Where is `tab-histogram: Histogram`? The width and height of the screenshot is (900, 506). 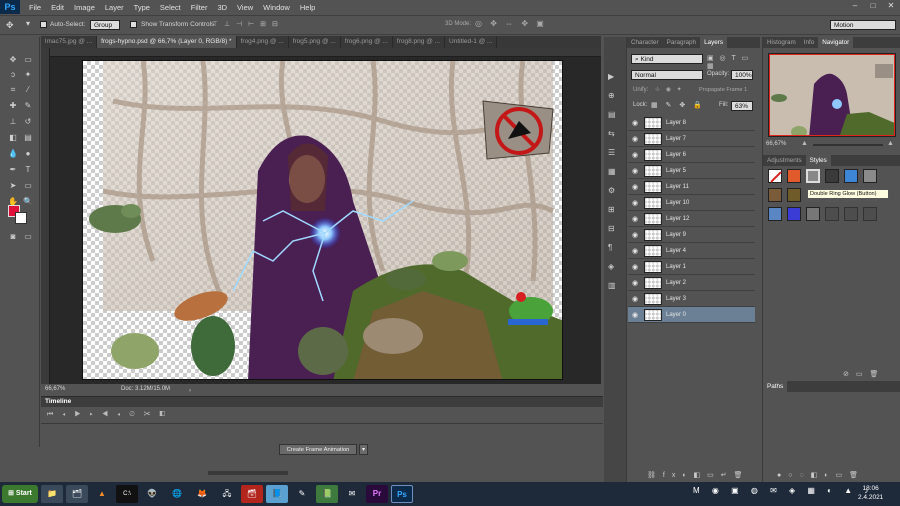
tab-histogram: Histogram is located at coordinates (781, 42).